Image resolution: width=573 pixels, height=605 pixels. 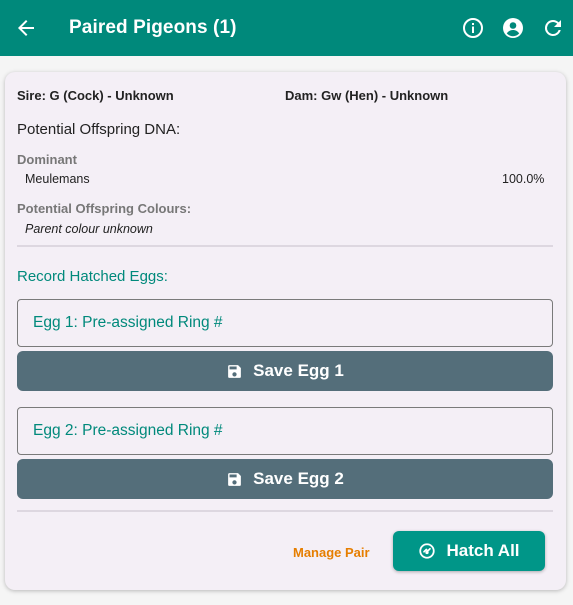 I want to click on account-circle-icon, so click(x=513, y=28).